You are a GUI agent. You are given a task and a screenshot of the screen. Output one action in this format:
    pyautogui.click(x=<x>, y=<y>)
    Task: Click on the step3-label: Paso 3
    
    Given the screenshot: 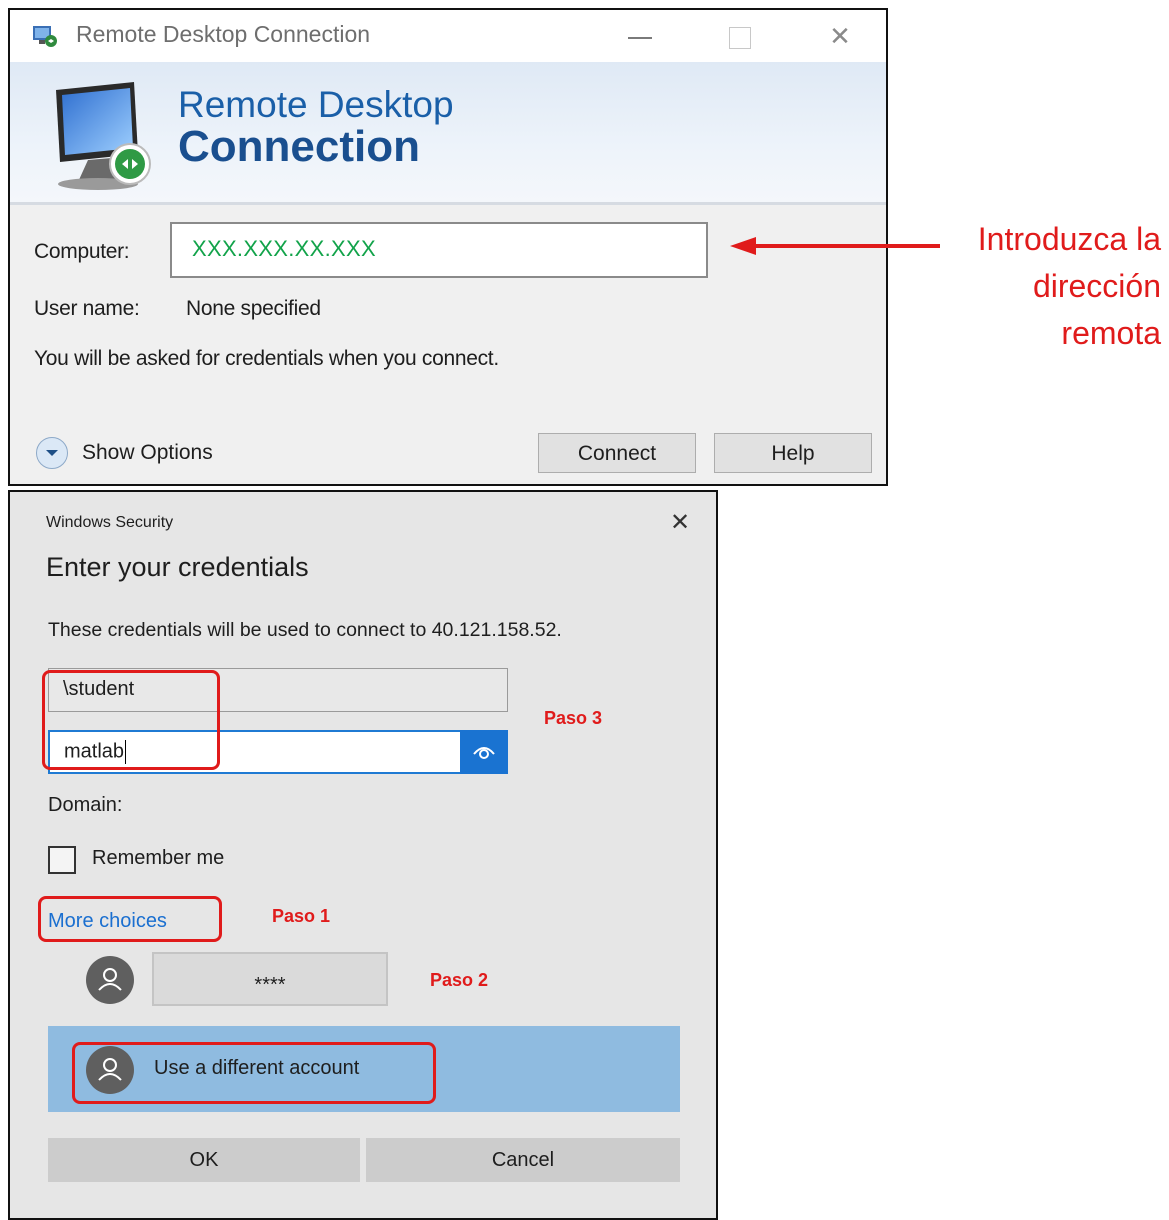 What is the action you would take?
    pyautogui.click(x=573, y=718)
    